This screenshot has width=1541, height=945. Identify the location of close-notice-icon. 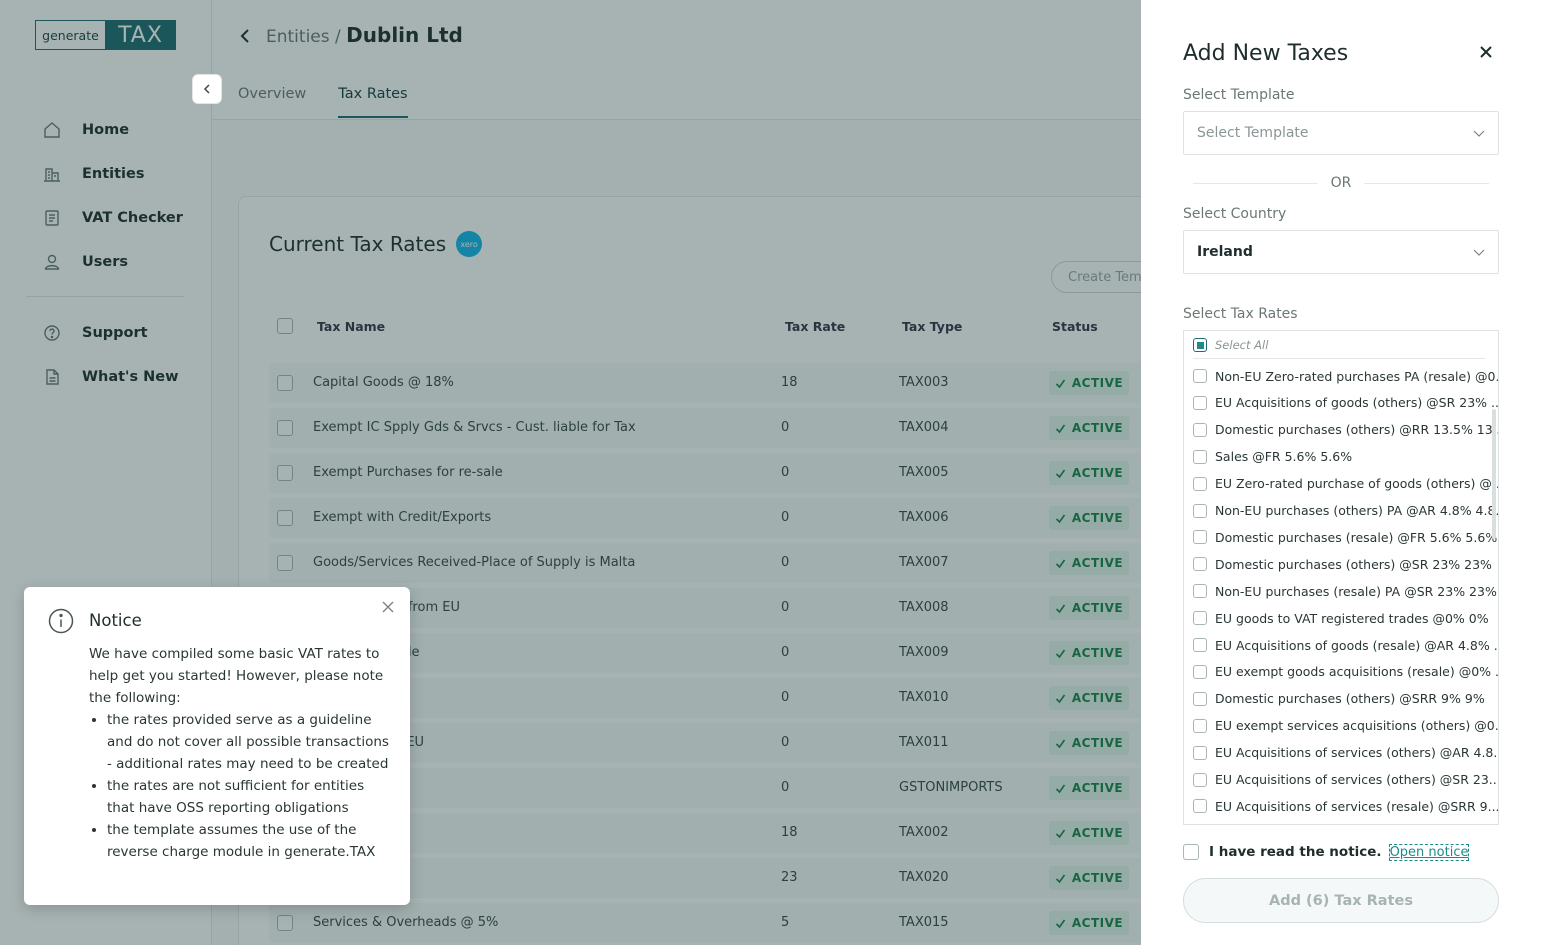
(388, 607).